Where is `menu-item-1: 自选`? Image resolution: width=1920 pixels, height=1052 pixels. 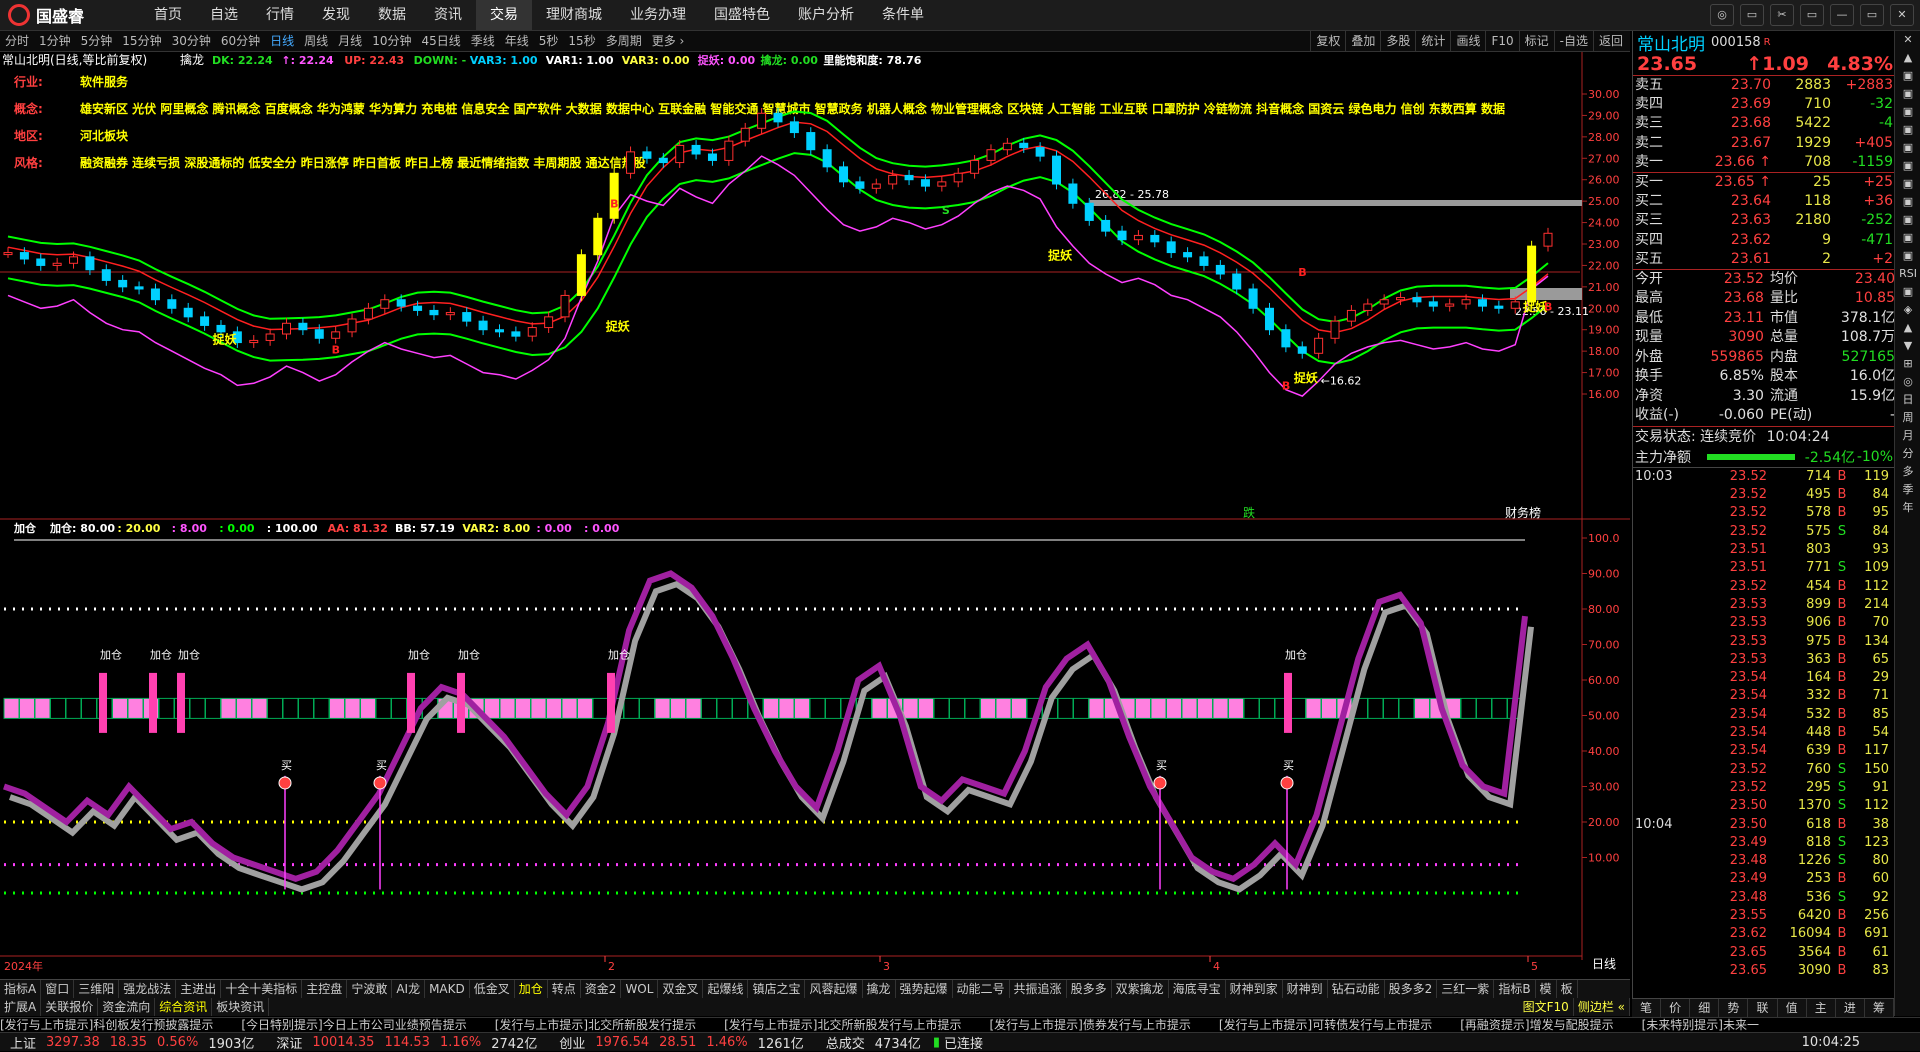 menu-item-1: 自选 is located at coordinates (224, 15).